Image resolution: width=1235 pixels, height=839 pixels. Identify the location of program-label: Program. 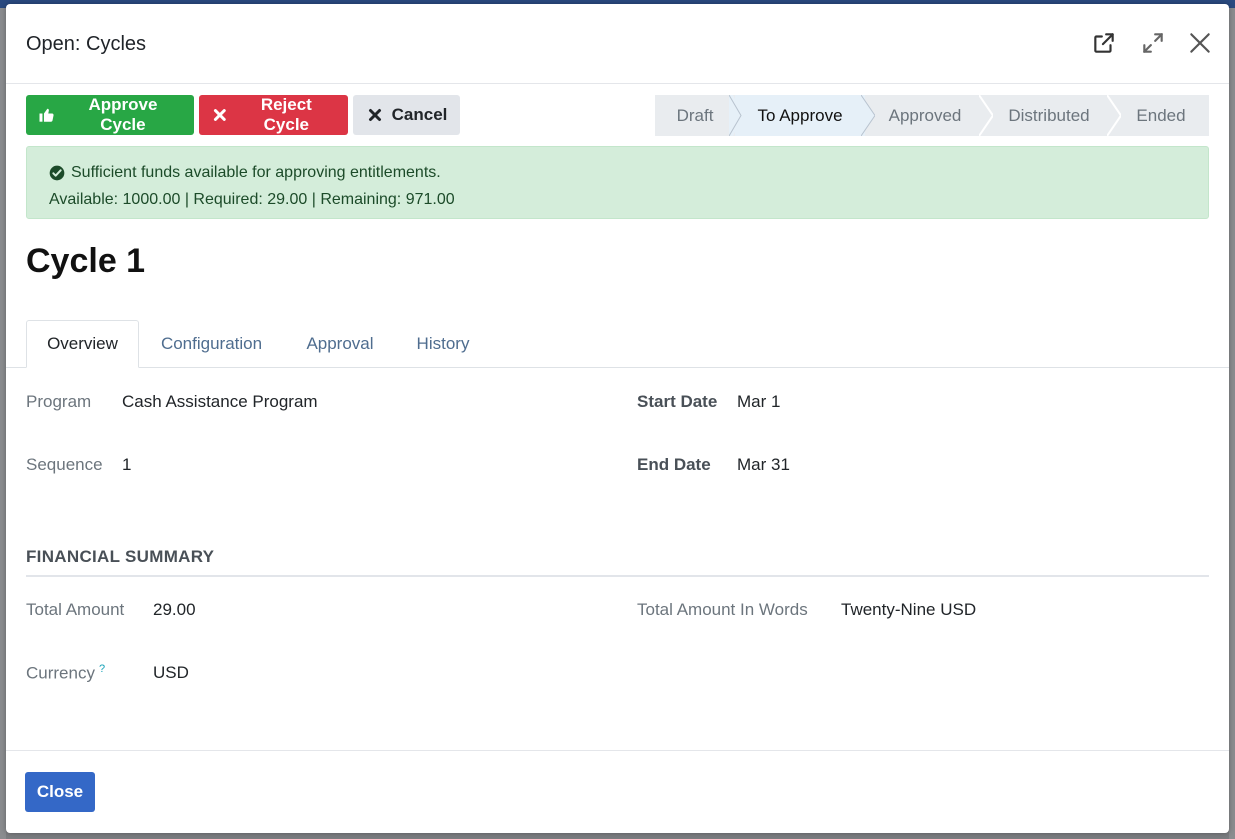
(59, 401).